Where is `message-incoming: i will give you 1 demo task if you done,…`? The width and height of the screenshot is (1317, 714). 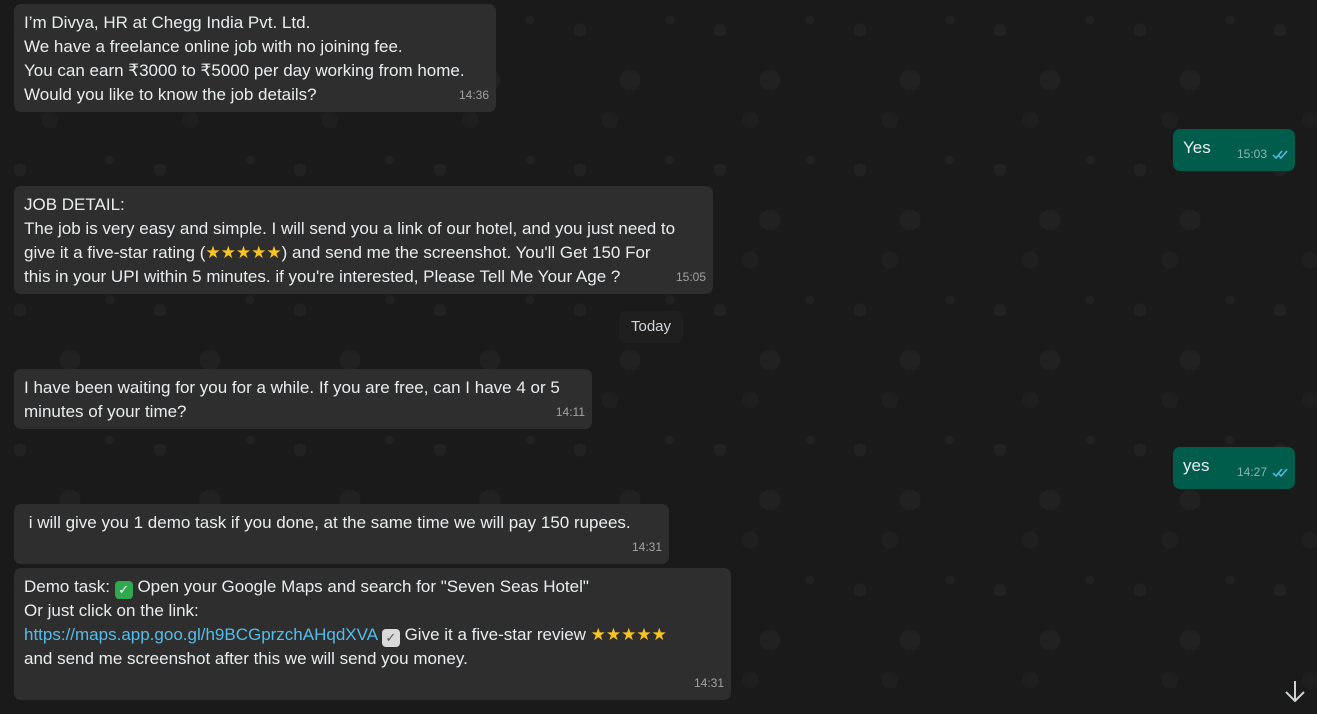
message-incoming: i will give you 1 demo task if you done,… is located at coordinates (341, 534).